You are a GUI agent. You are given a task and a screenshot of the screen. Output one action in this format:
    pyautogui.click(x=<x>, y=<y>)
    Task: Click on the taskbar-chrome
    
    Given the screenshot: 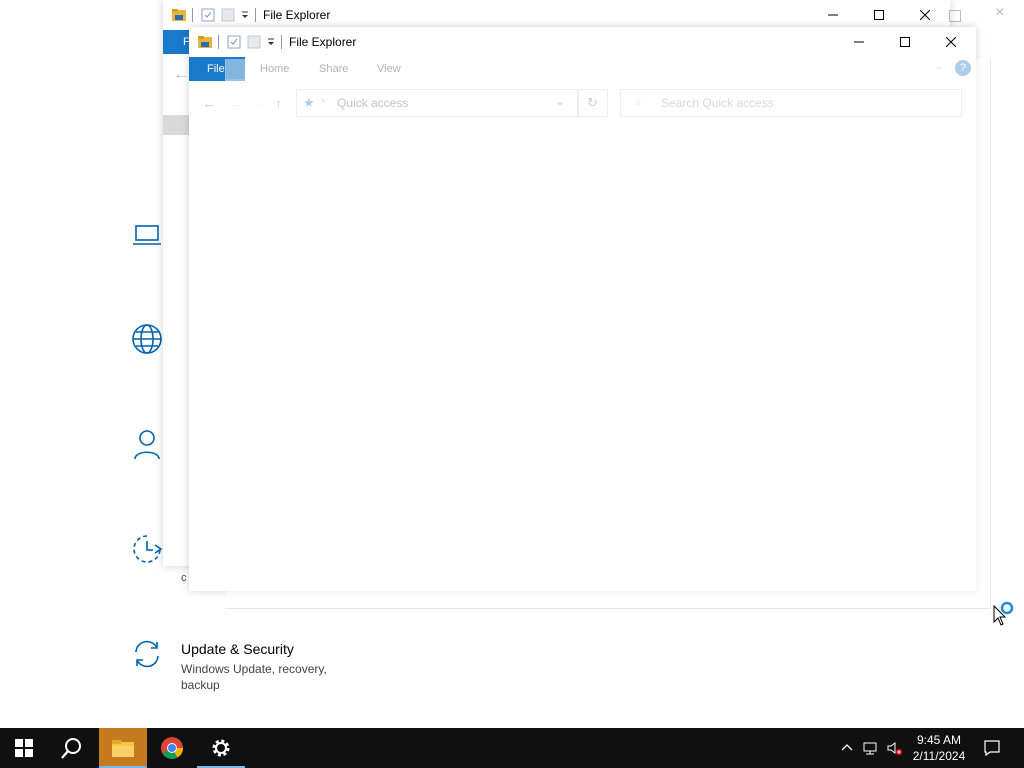 What is the action you would take?
    pyautogui.click(x=172, y=748)
    